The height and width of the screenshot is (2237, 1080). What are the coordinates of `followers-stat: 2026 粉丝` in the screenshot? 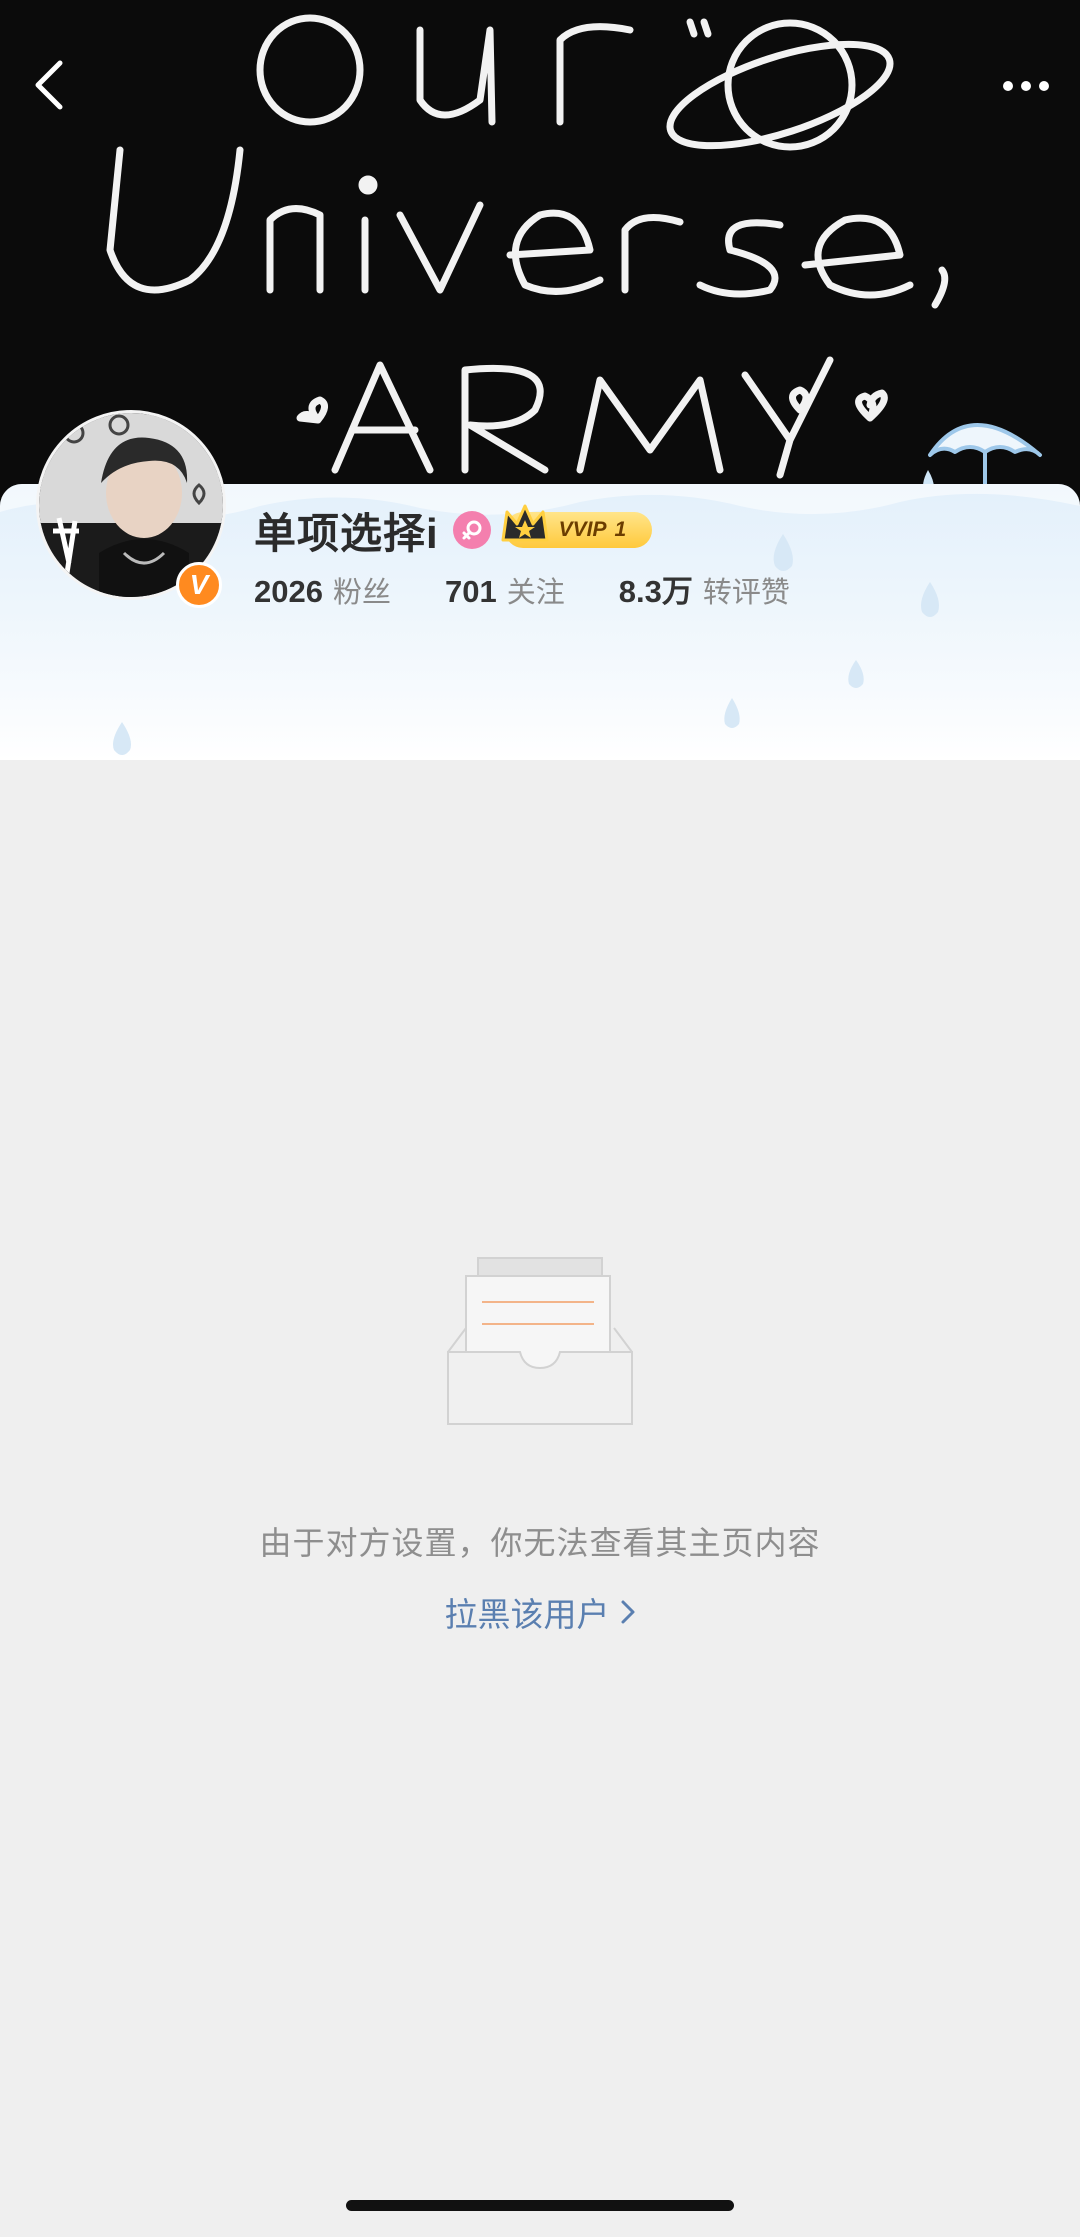 It's located at (322, 590).